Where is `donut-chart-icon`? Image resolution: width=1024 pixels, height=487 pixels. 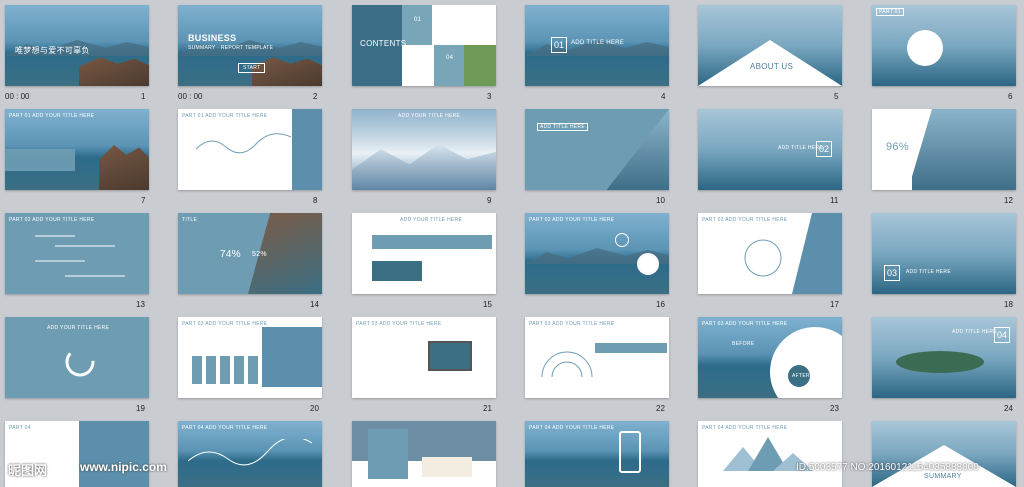 donut-chart-icon is located at coordinates (80, 362).